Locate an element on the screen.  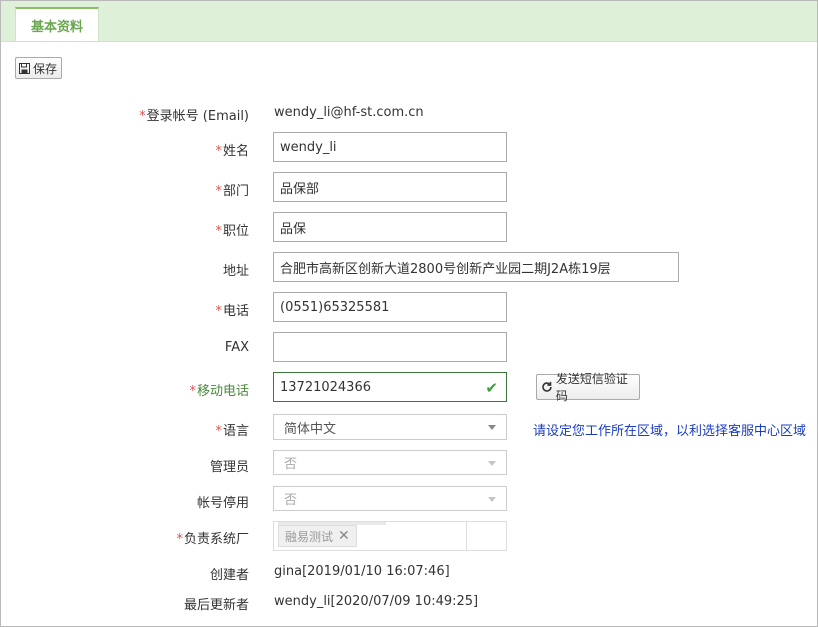
creator-label: 创建者 is located at coordinates (229, 575).